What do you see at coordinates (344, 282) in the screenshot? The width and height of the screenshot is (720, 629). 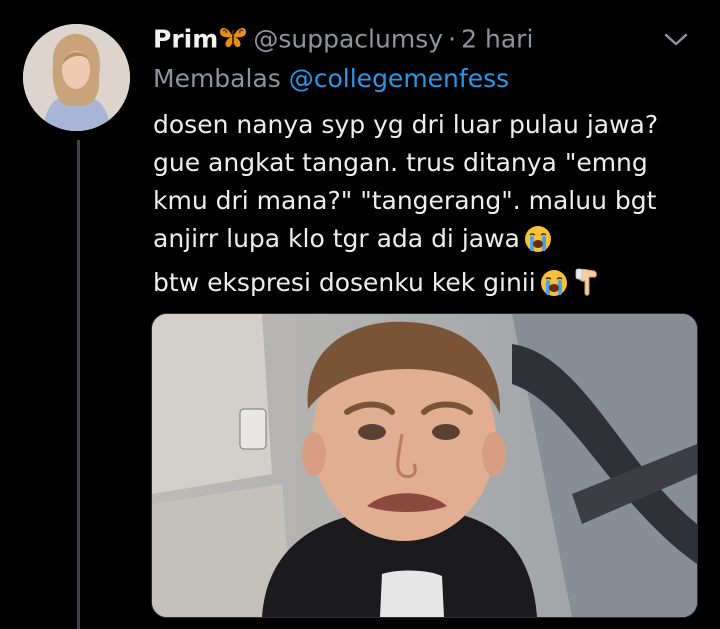 I see `tweet-line-text: btw ekspresi dosenku kek ginii` at bounding box center [344, 282].